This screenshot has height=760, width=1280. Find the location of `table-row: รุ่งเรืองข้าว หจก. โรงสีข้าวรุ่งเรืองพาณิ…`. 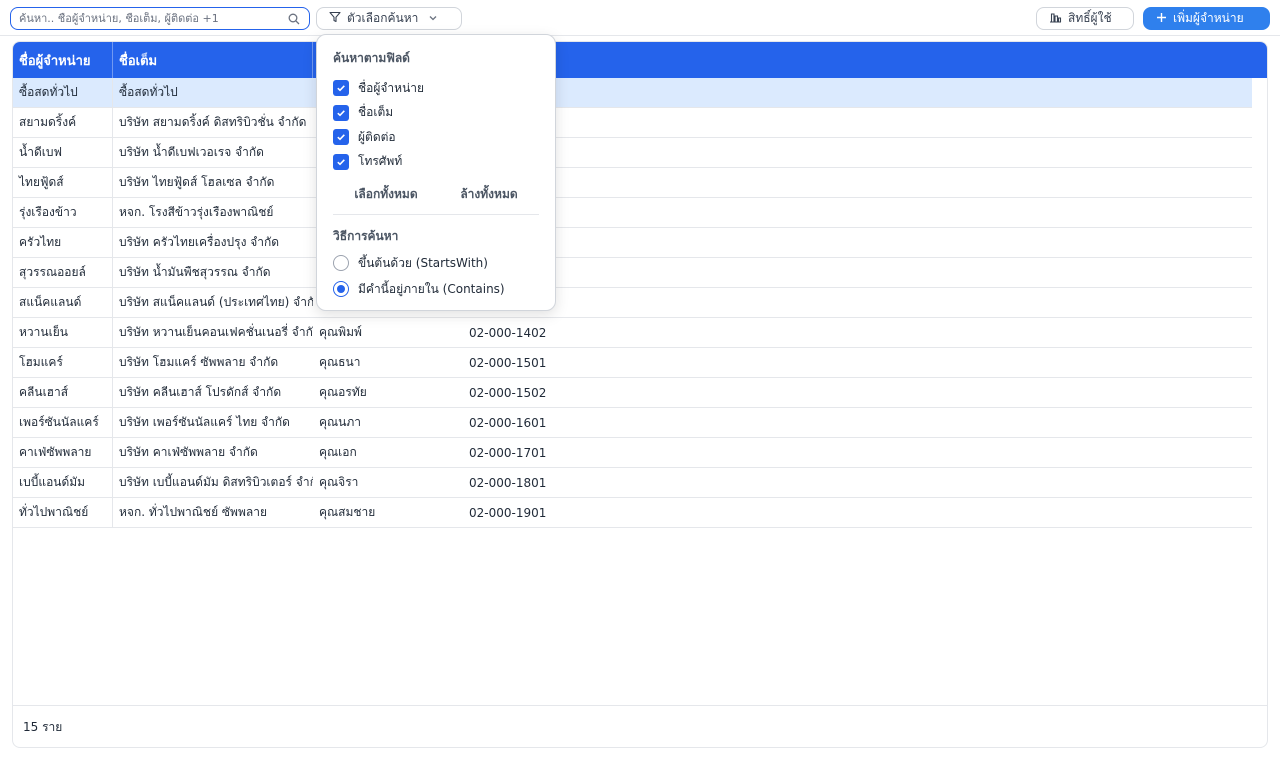

table-row: รุ่งเรืองข้าว หจก. โรงสีข้าวรุ่งเรืองพาณิ… is located at coordinates (632, 213).